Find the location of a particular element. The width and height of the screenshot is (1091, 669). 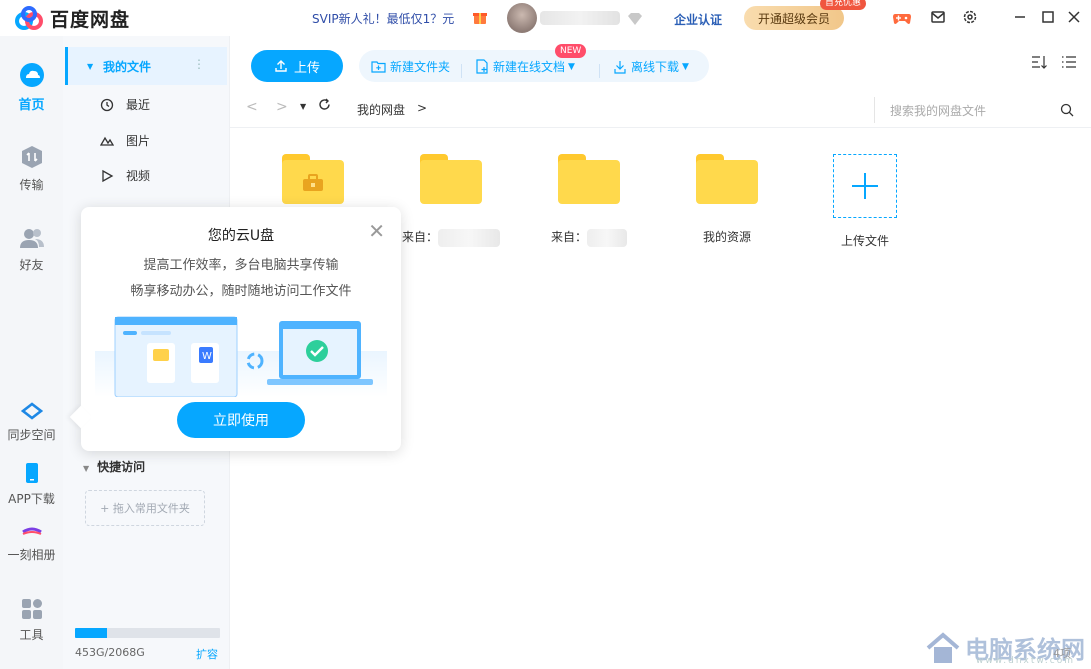

image-icon is located at coordinates (107, 141).